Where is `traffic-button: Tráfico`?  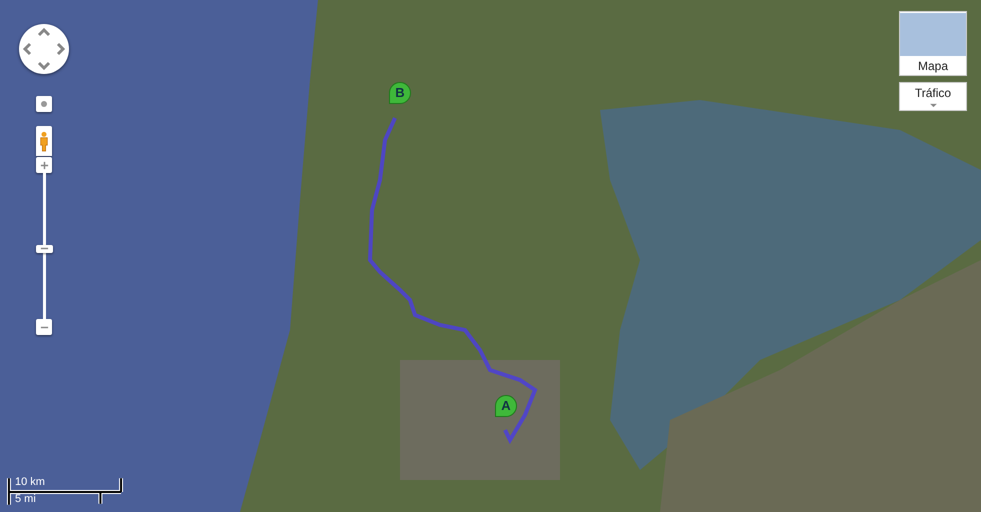
traffic-button: Tráfico is located at coordinates (933, 96).